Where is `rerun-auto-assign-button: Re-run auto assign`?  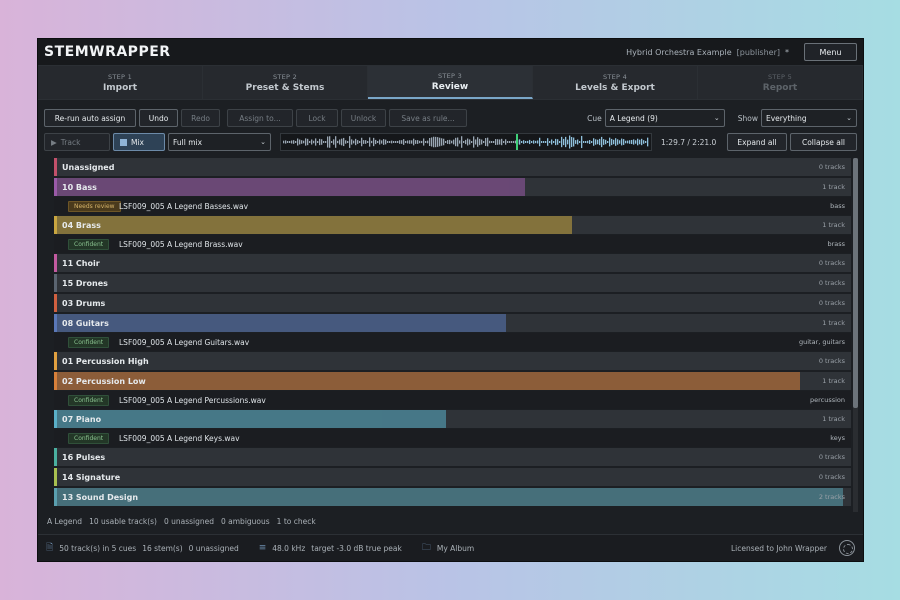
rerun-auto-assign-button: Re-run auto assign is located at coordinates (90, 118).